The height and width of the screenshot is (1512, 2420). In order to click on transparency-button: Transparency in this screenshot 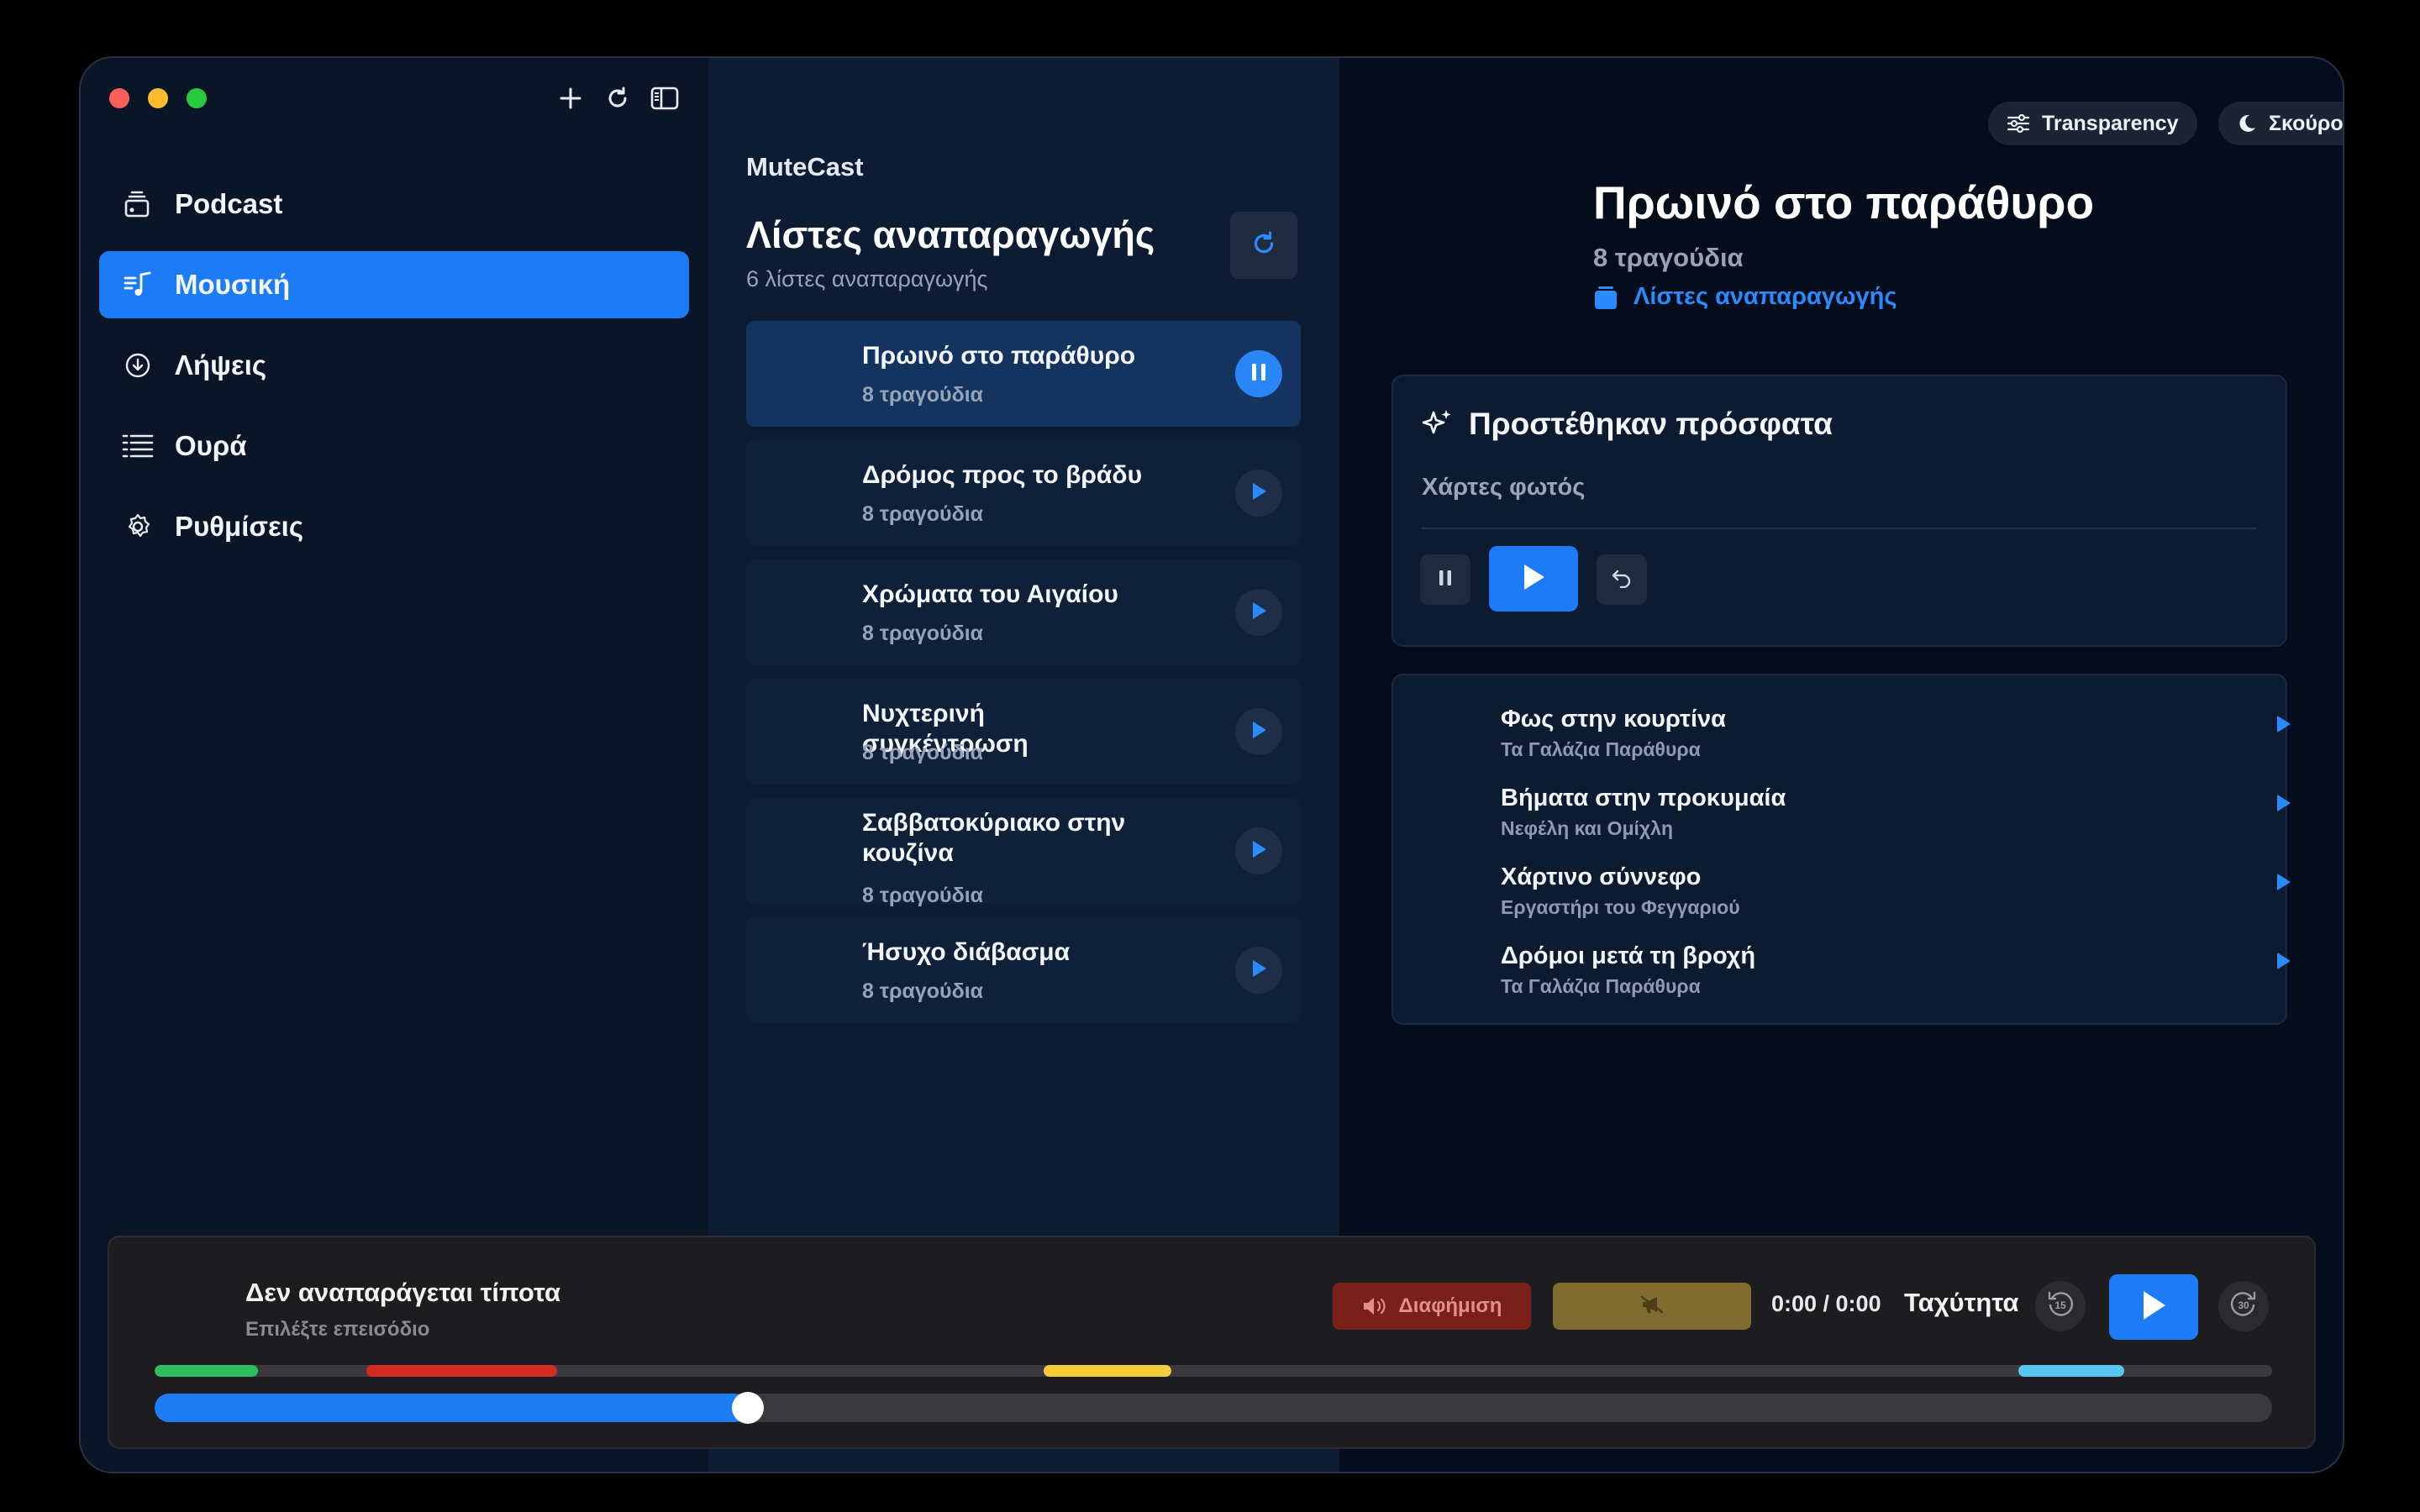, I will do `click(2092, 123)`.